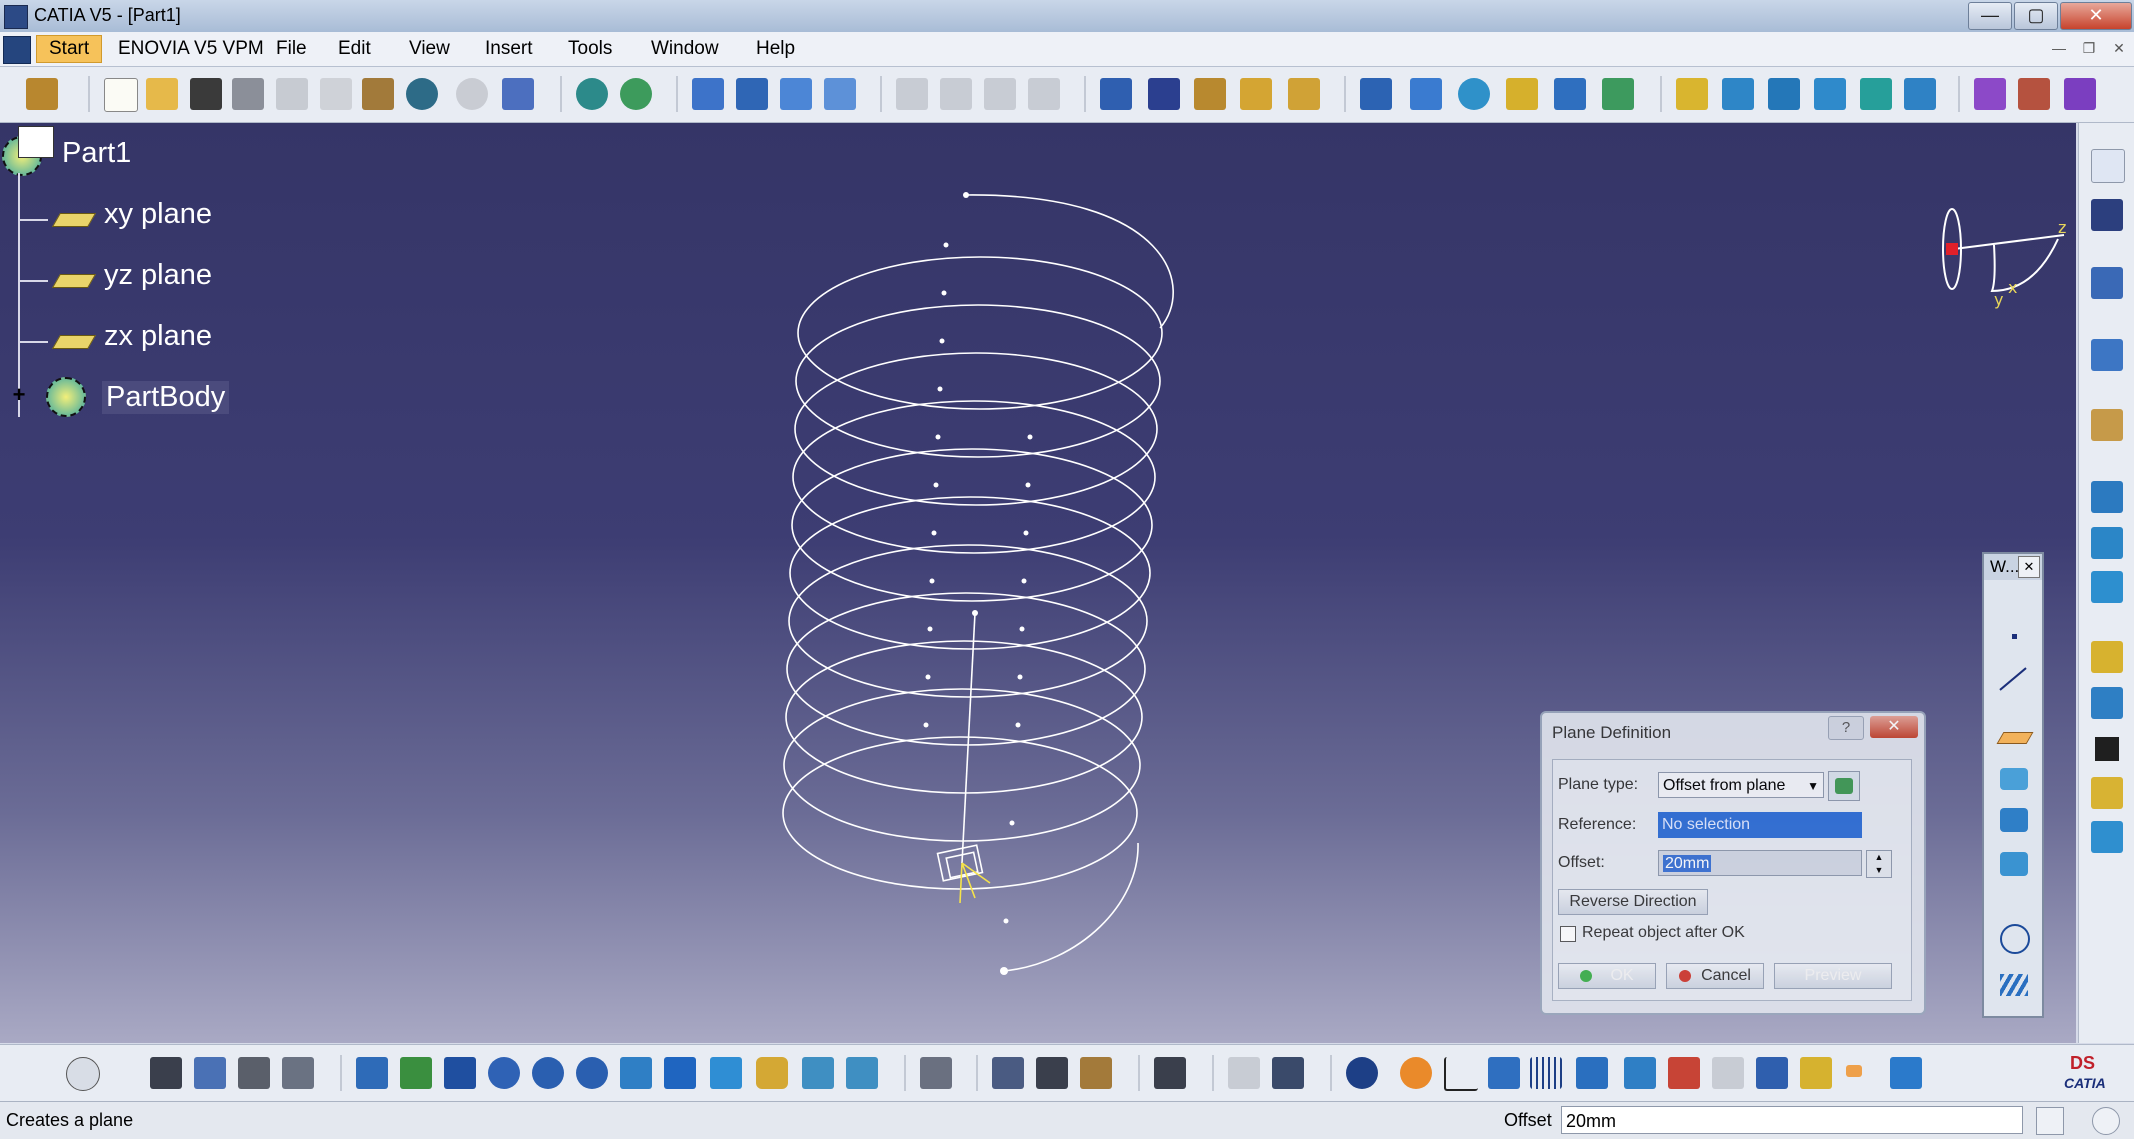  Describe the element at coordinates (509, 49) in the screenshot. I see `menu-insert: Insert` at that location.